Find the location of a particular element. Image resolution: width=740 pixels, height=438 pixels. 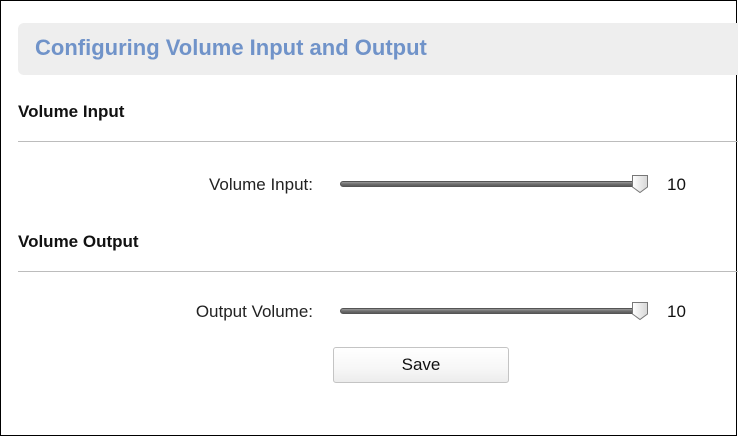

output-volume-value: 10 is located at coordinates (676, 311).